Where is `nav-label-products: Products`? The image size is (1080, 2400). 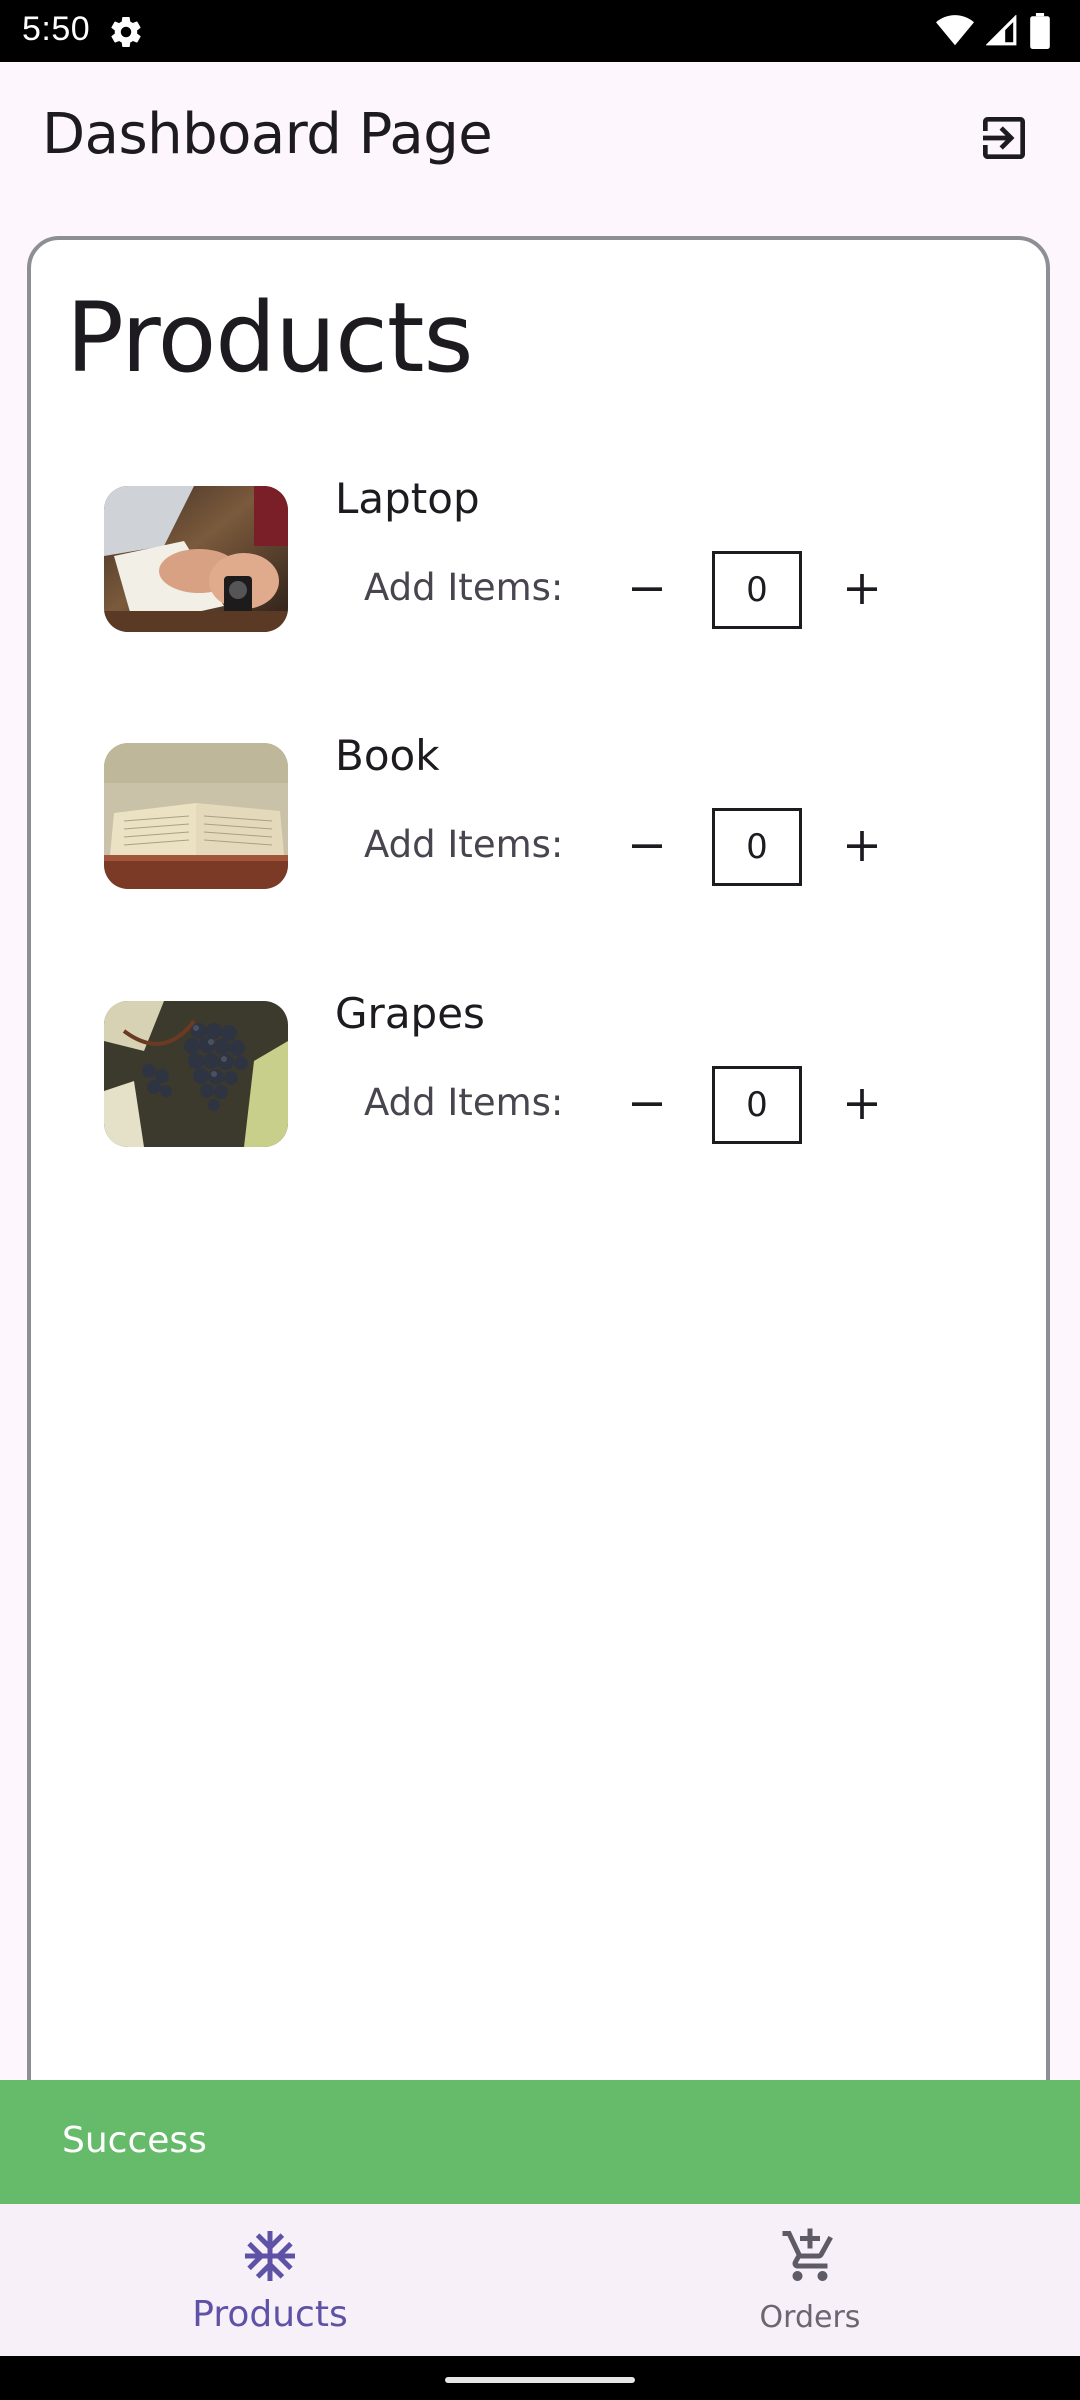
nav-label-products: Products is located at coordinates (270, 2314).